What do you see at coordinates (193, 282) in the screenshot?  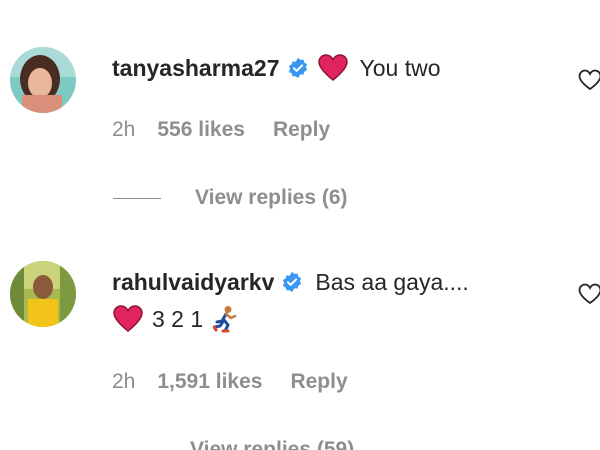 I see `username: rahulvaidyarkv` at bounding box center [193, 282].